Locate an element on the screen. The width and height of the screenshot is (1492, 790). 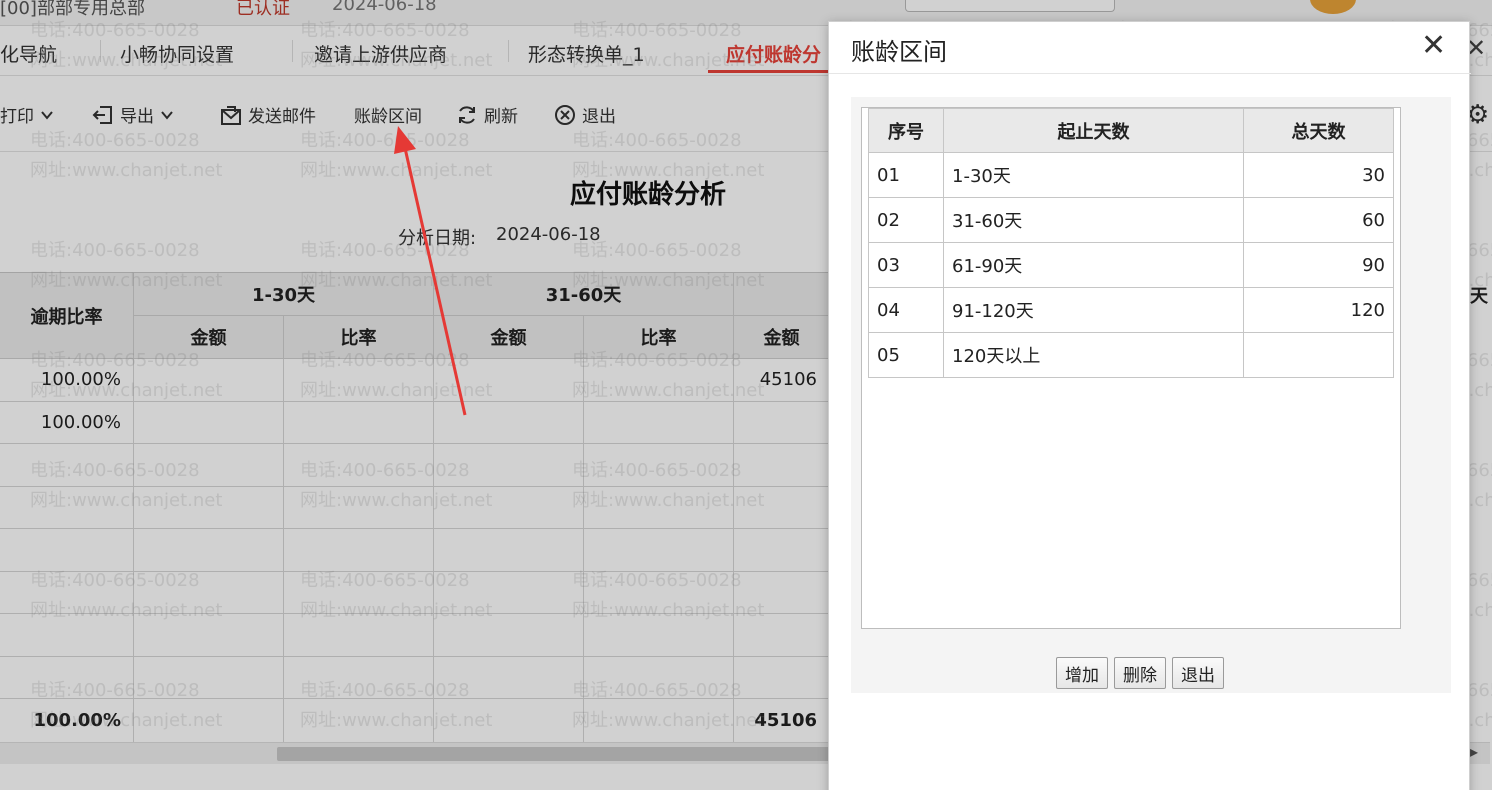
table-header-row: 序号 起止天数 总天数 is located at coordinates (1131, 130).